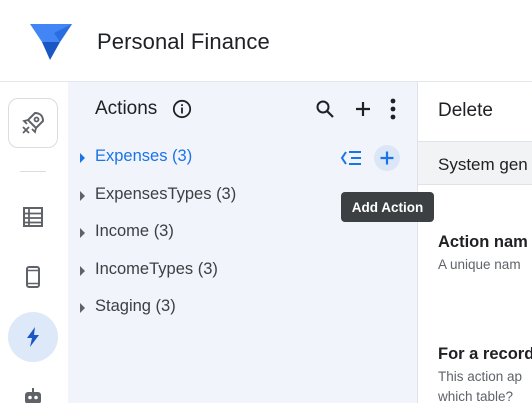  Describe the element at coordinates (387, 207) in the screenshot. I see `add-action-tooltip: Add Action` at that location.